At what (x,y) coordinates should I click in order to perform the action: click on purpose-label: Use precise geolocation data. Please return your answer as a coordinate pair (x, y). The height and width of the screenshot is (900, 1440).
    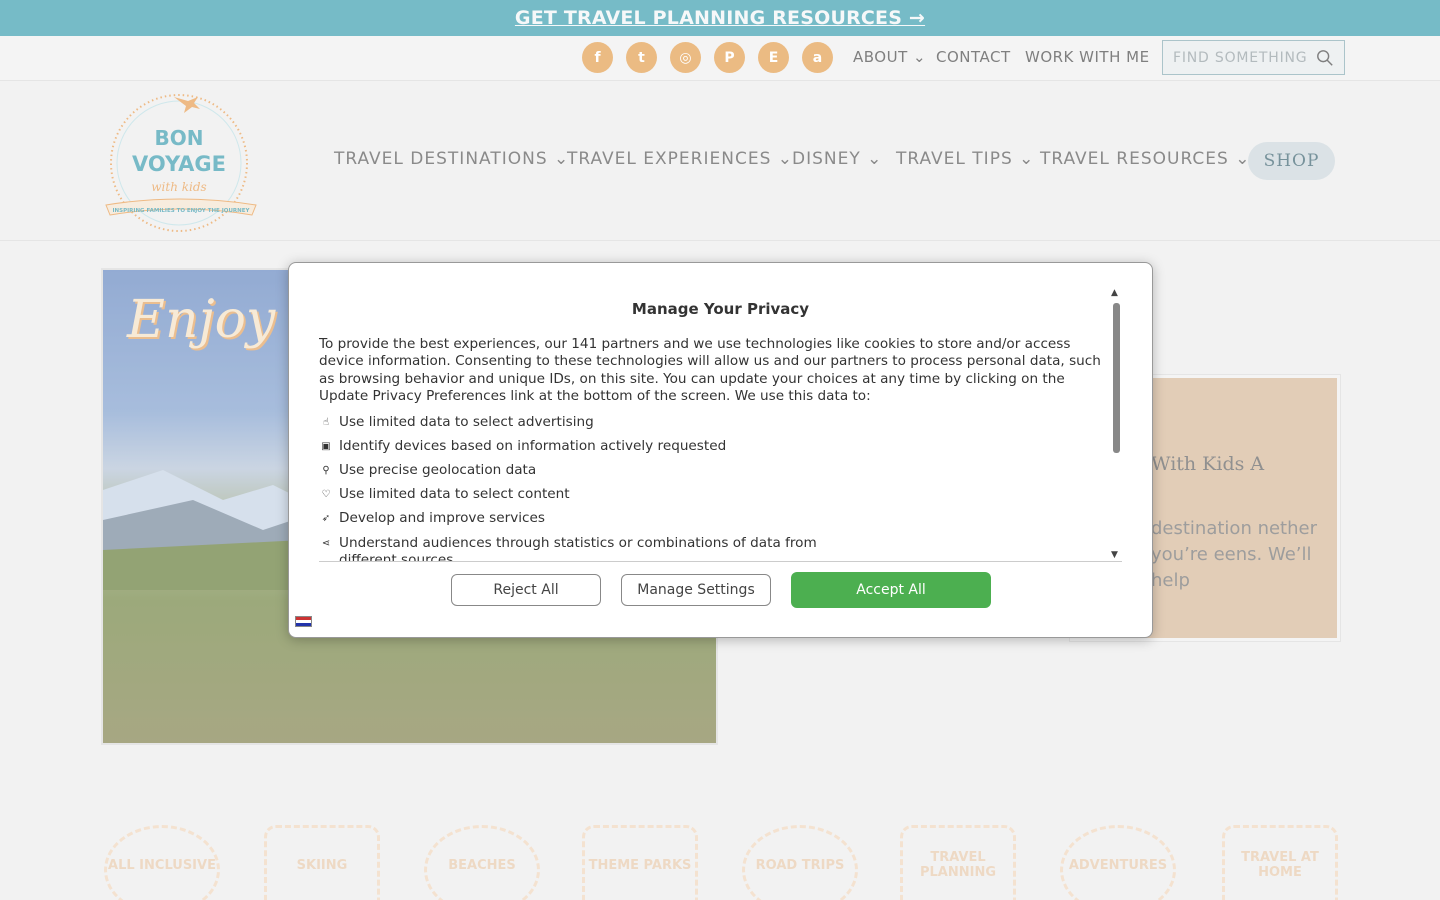
    Looking at the image, I should click on (438, 469).